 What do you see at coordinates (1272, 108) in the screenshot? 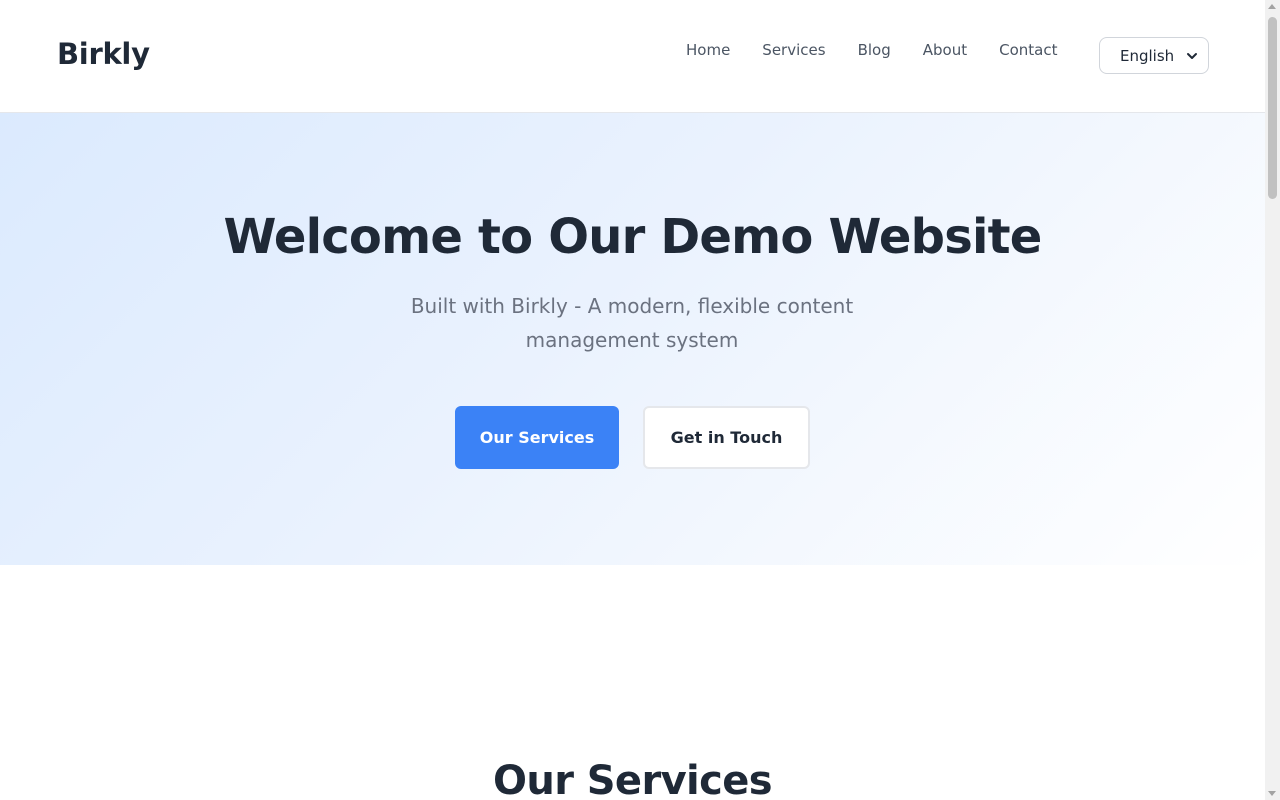
I see `scrollbar-thumb` at bounding box center [1272, 108].